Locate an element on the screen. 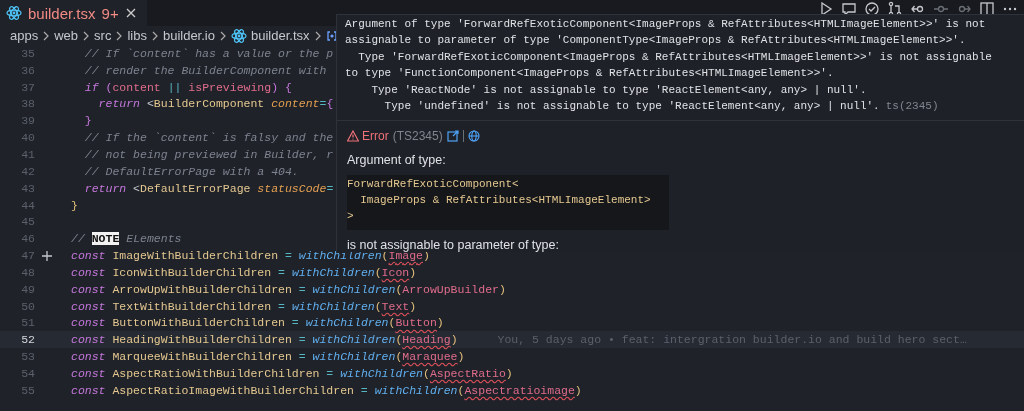  line-number: 35 is located at coordinates (27, 53).